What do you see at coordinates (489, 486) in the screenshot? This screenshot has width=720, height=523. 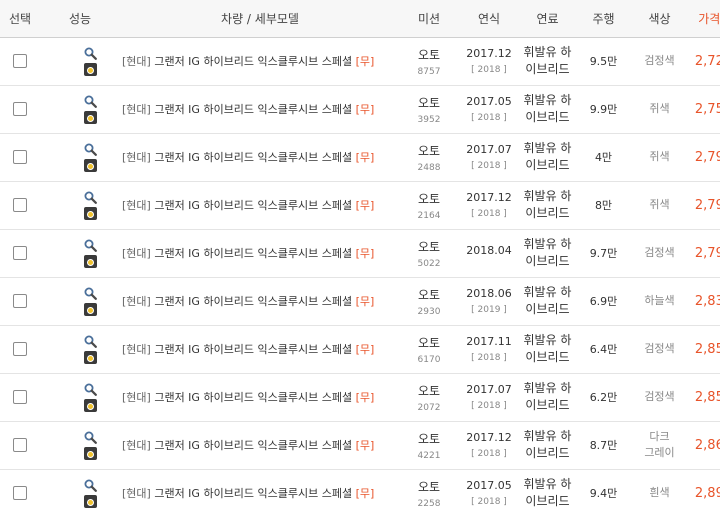 I see `year-value: 2017.05` at bounding box center [489, 486].